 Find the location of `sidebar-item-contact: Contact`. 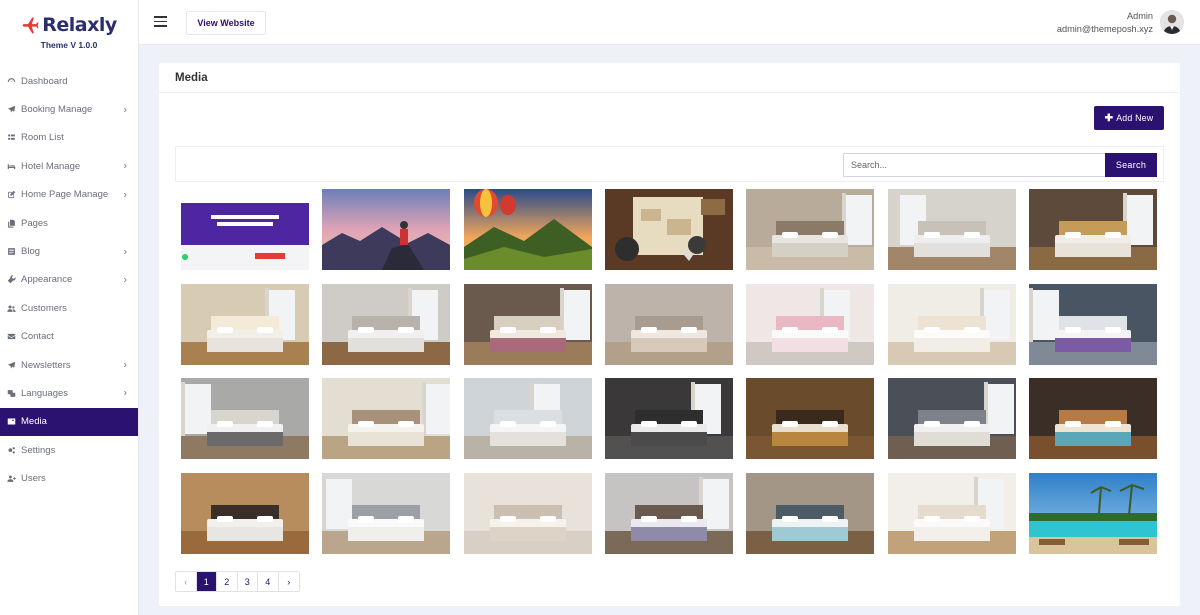

sidebar-item-contact: Contact is located at coordinates (69, 337).